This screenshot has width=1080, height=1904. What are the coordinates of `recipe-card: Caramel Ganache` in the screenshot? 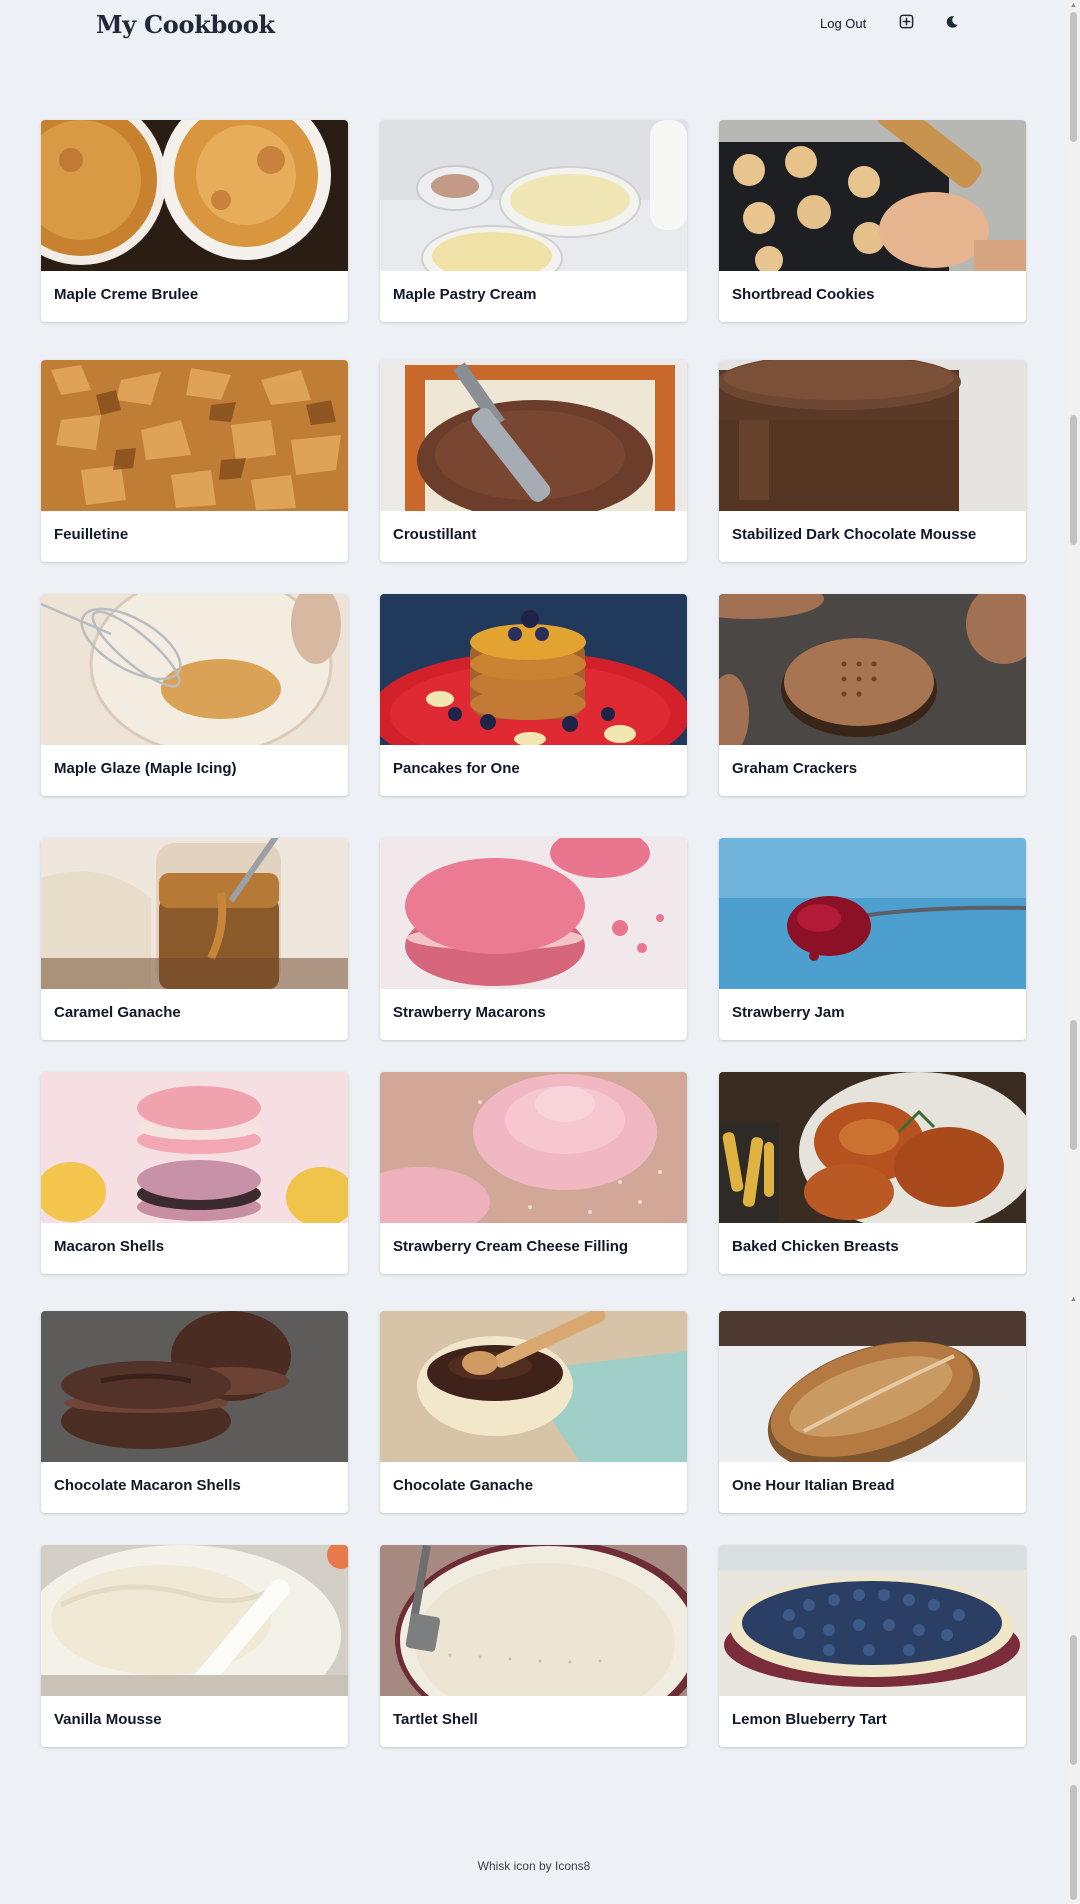 It's located at (194, 939).